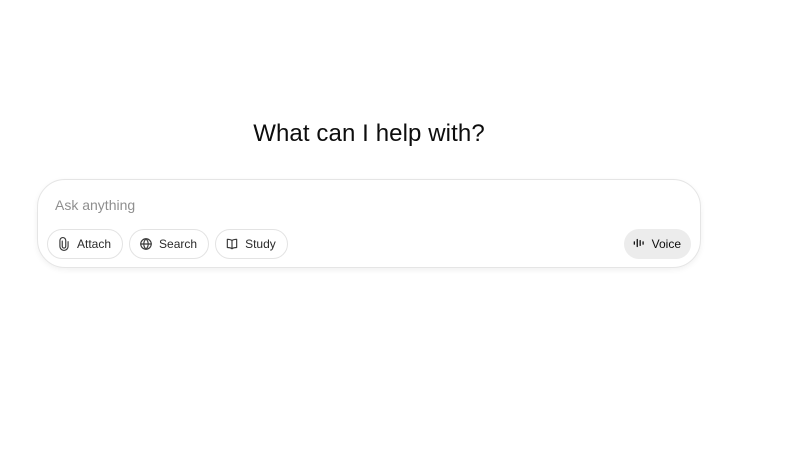 The image size is (800, 450). I want to click on page-title: What can I help with?, so click(369, 133).